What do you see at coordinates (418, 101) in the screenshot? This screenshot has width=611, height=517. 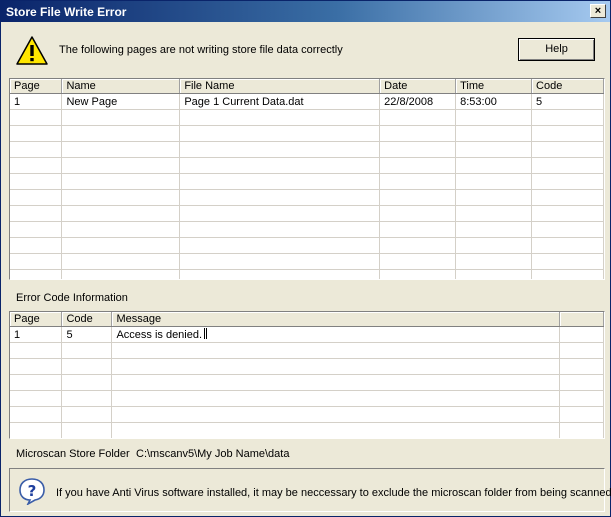 I see `cell-date: 22/8/2008` at bounding box center [418, 101].